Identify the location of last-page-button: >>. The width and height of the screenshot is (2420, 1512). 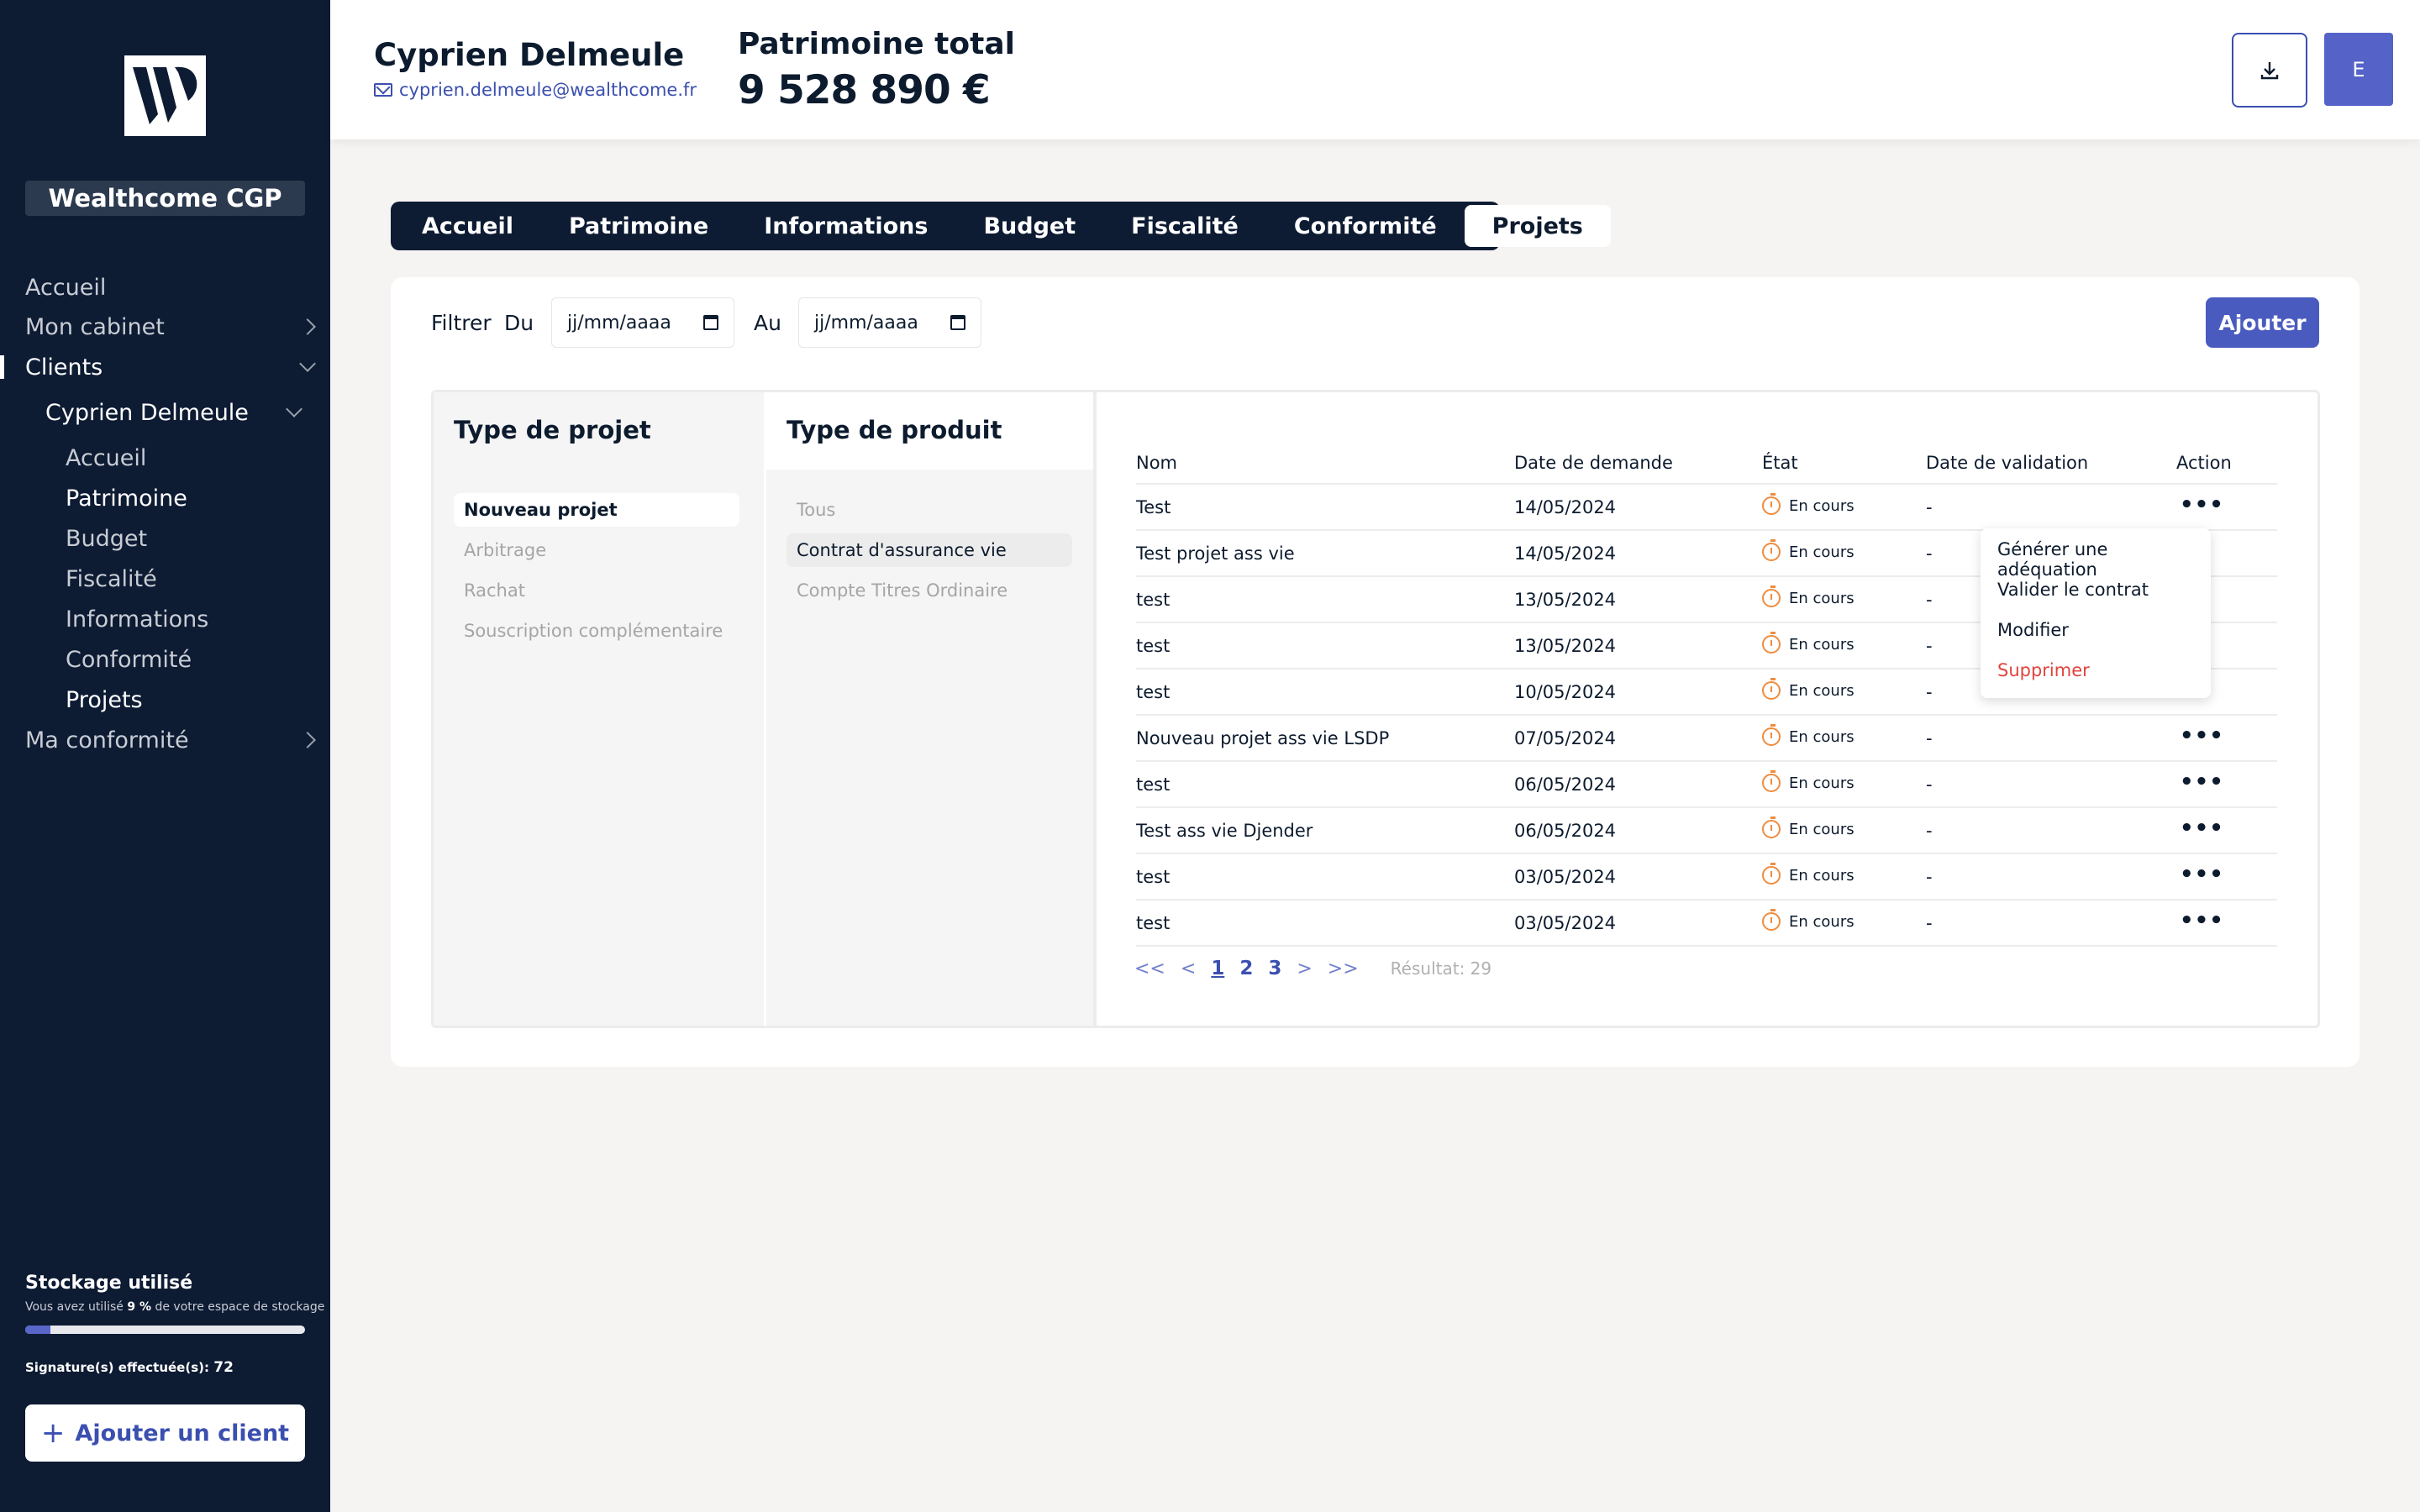
(1344, 968).